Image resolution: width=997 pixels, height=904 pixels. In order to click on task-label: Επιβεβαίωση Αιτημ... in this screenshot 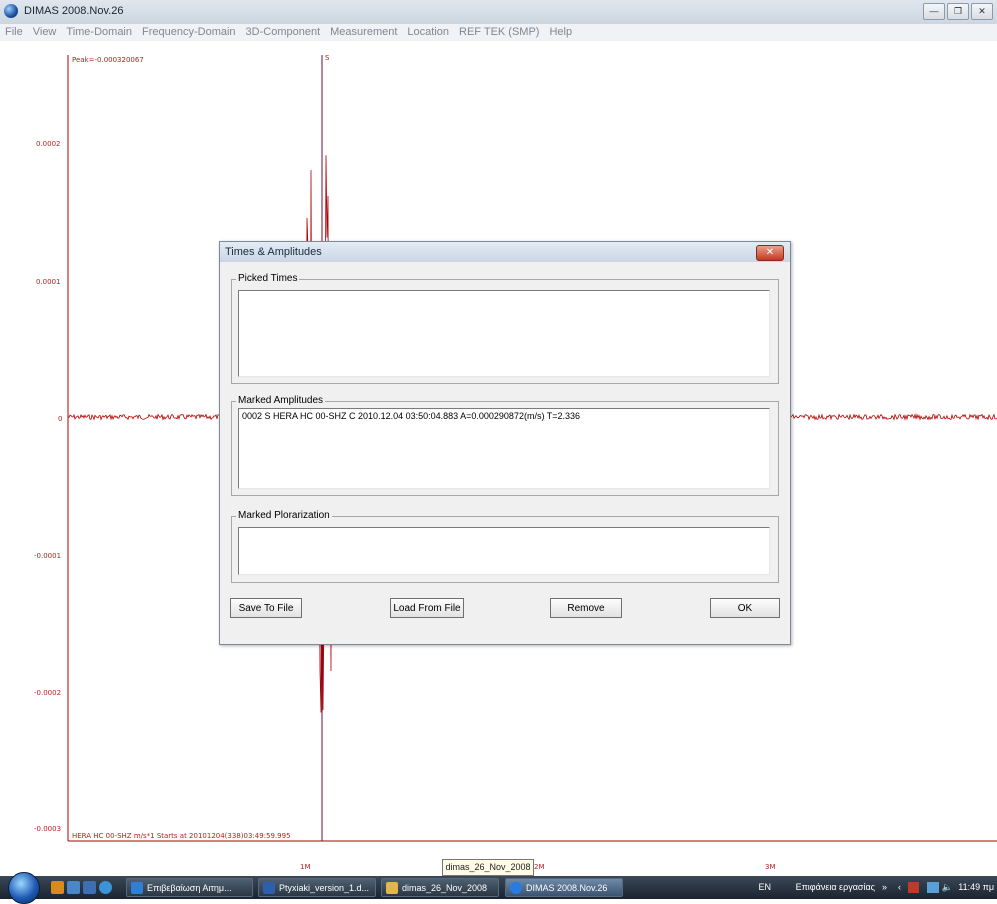, I will do `click(189, 888)`.